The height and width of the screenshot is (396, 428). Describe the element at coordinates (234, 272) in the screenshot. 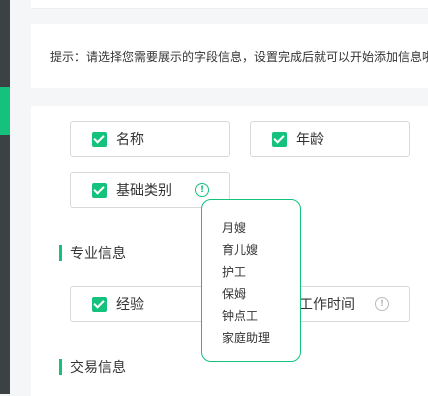

I see `popover-item: 护工` at that location.